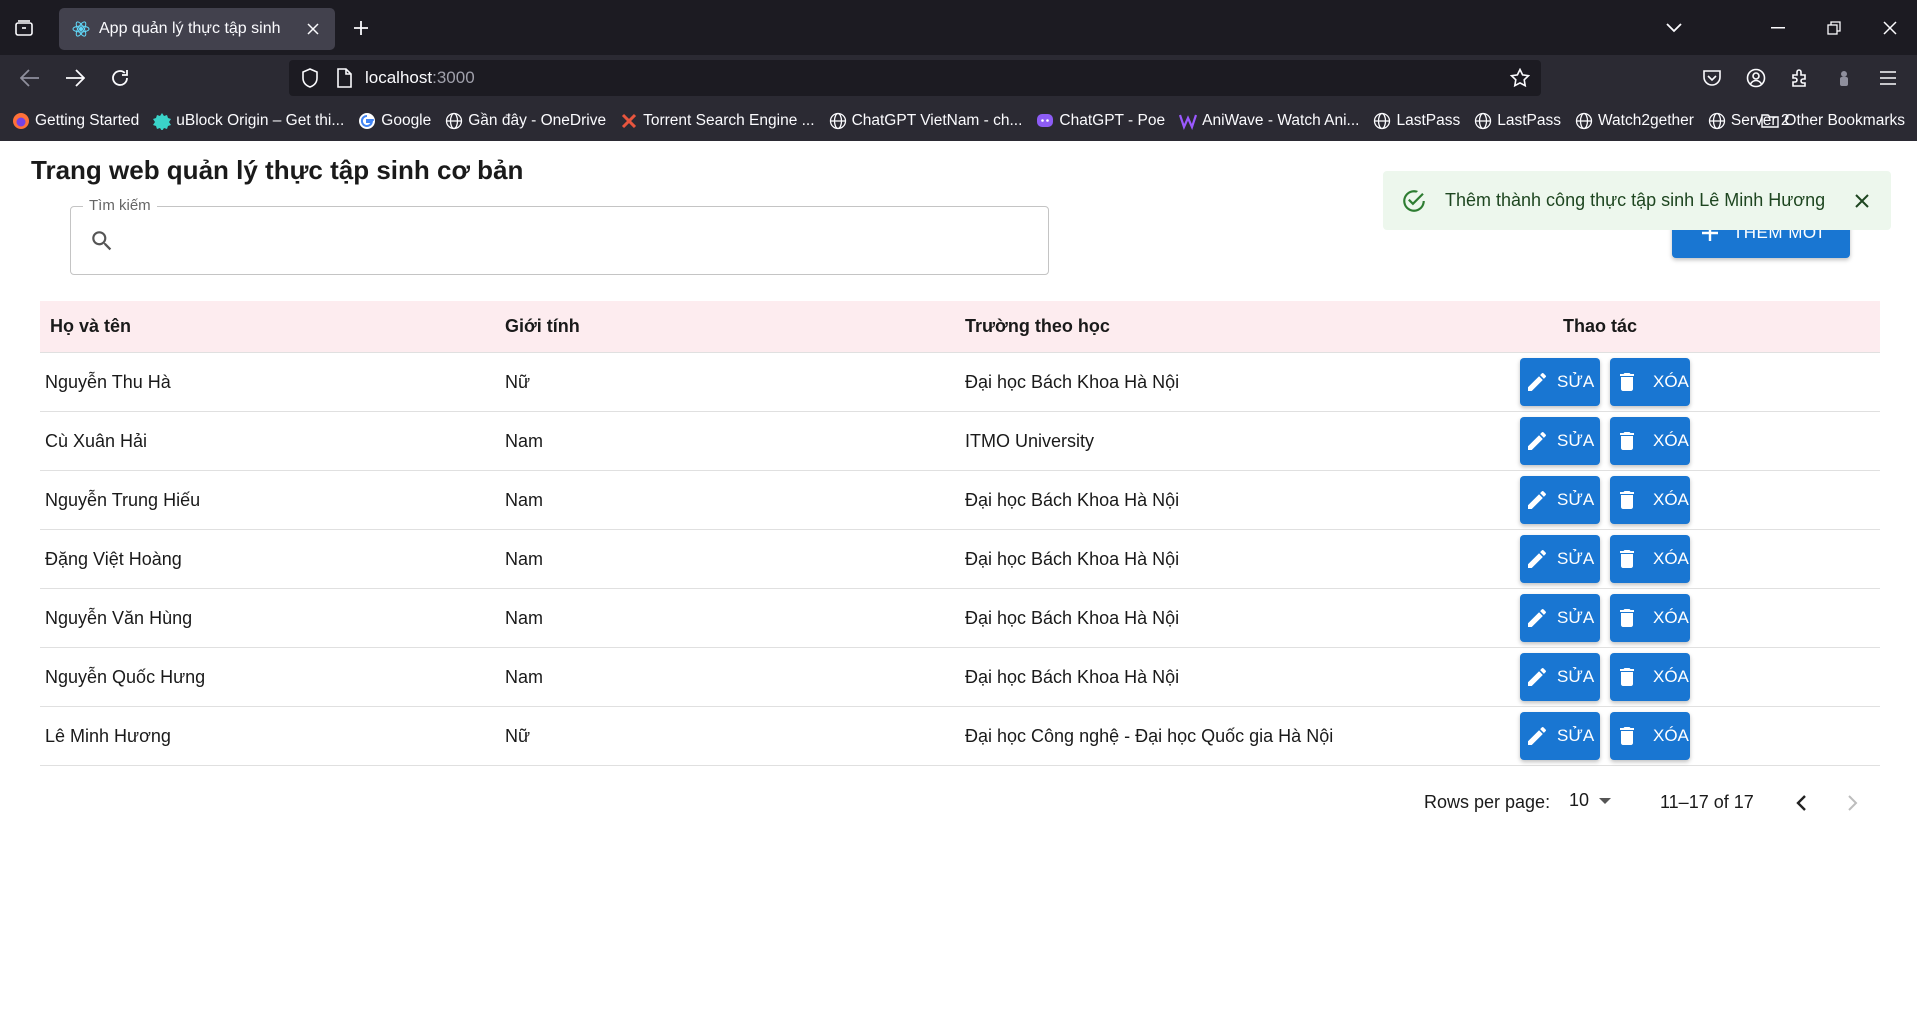 Image resolution: width=1917 pixels, height=1018 pixels. What do you see at coordinates (579, 241) in the screenshot?
I see `search-input` at bounding box center [579, 241].